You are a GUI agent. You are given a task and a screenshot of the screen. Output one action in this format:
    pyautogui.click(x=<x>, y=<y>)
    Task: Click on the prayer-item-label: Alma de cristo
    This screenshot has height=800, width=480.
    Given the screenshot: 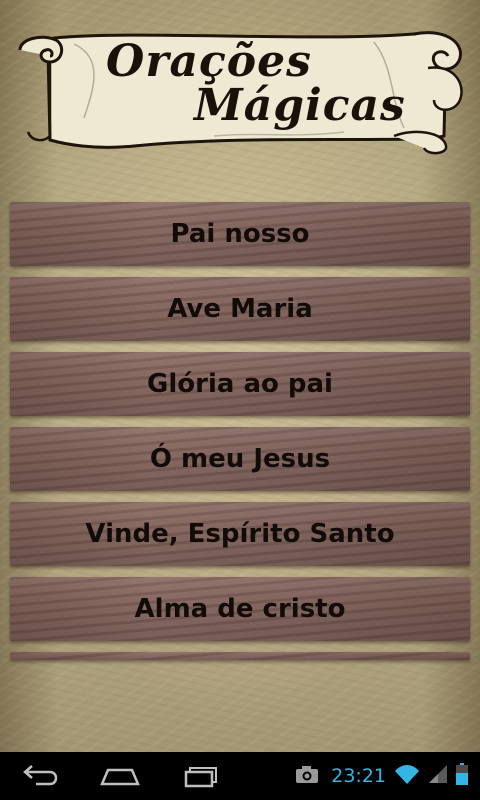 What is the action you would take?
    pyautogui.click(x=240, y=609)
    